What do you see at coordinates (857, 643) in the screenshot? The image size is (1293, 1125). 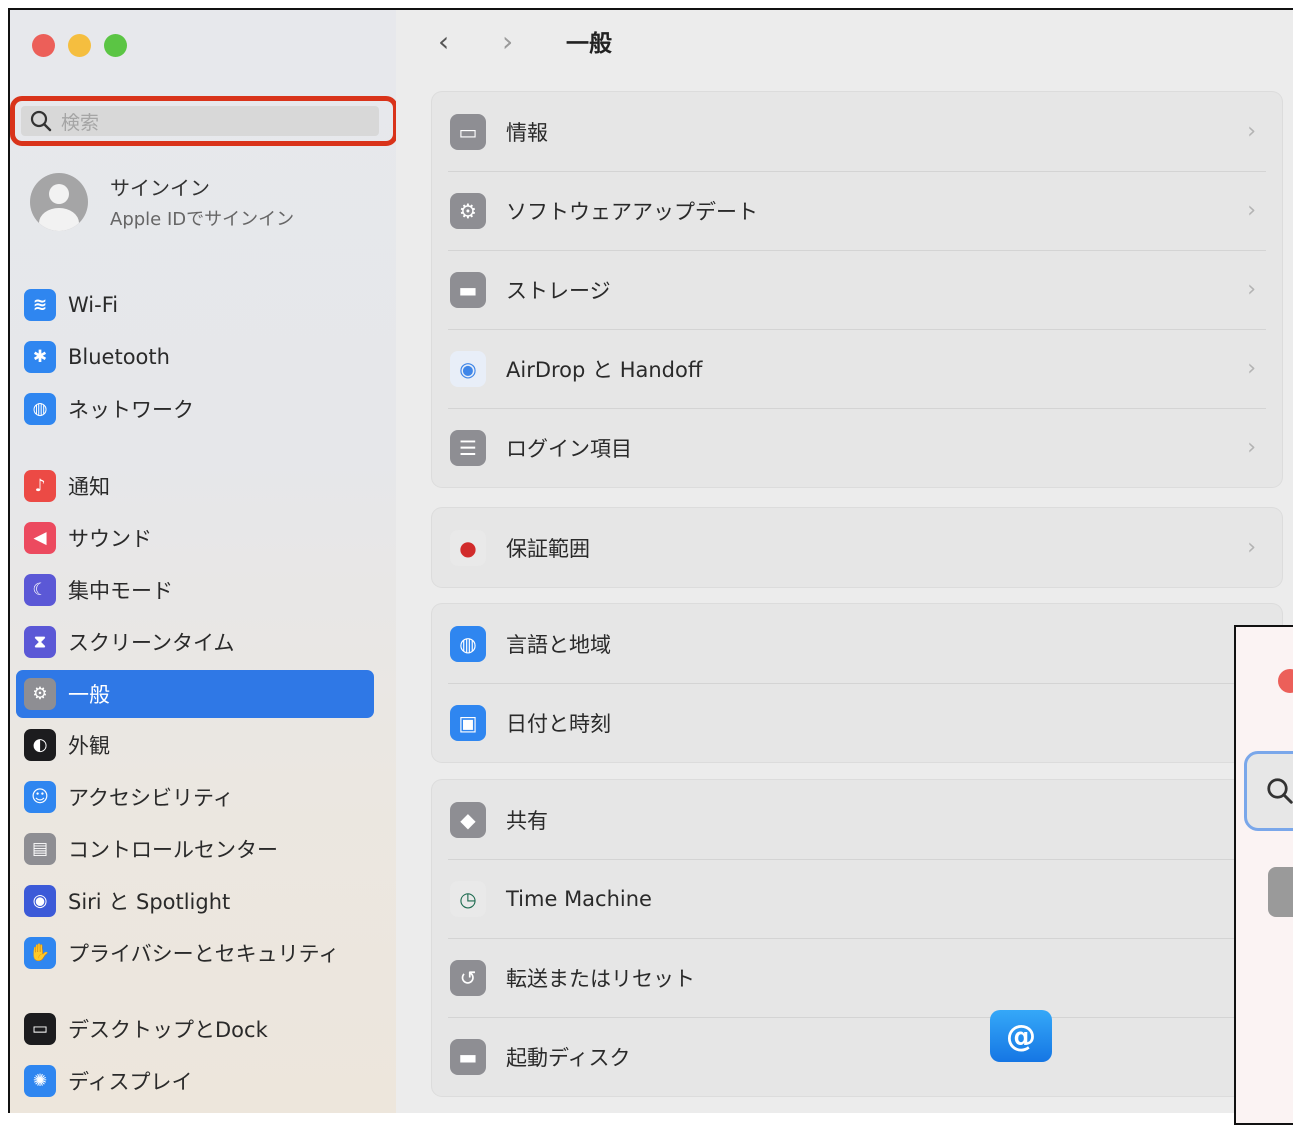 I see `settings-row: ◍言語と地域›` at bounding box center [857, 643].